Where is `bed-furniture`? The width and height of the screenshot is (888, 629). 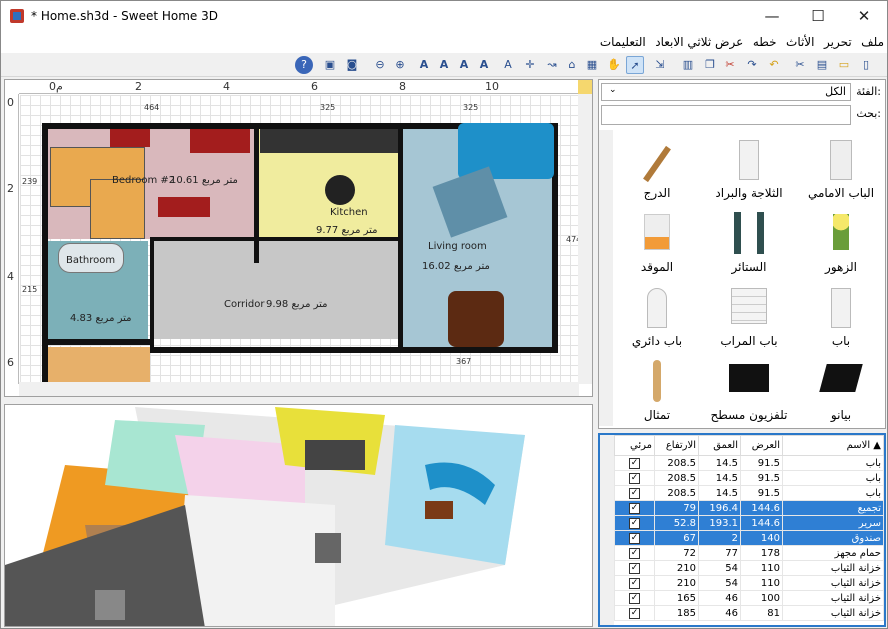
bed-furniture is located at coordinates (117, 209).